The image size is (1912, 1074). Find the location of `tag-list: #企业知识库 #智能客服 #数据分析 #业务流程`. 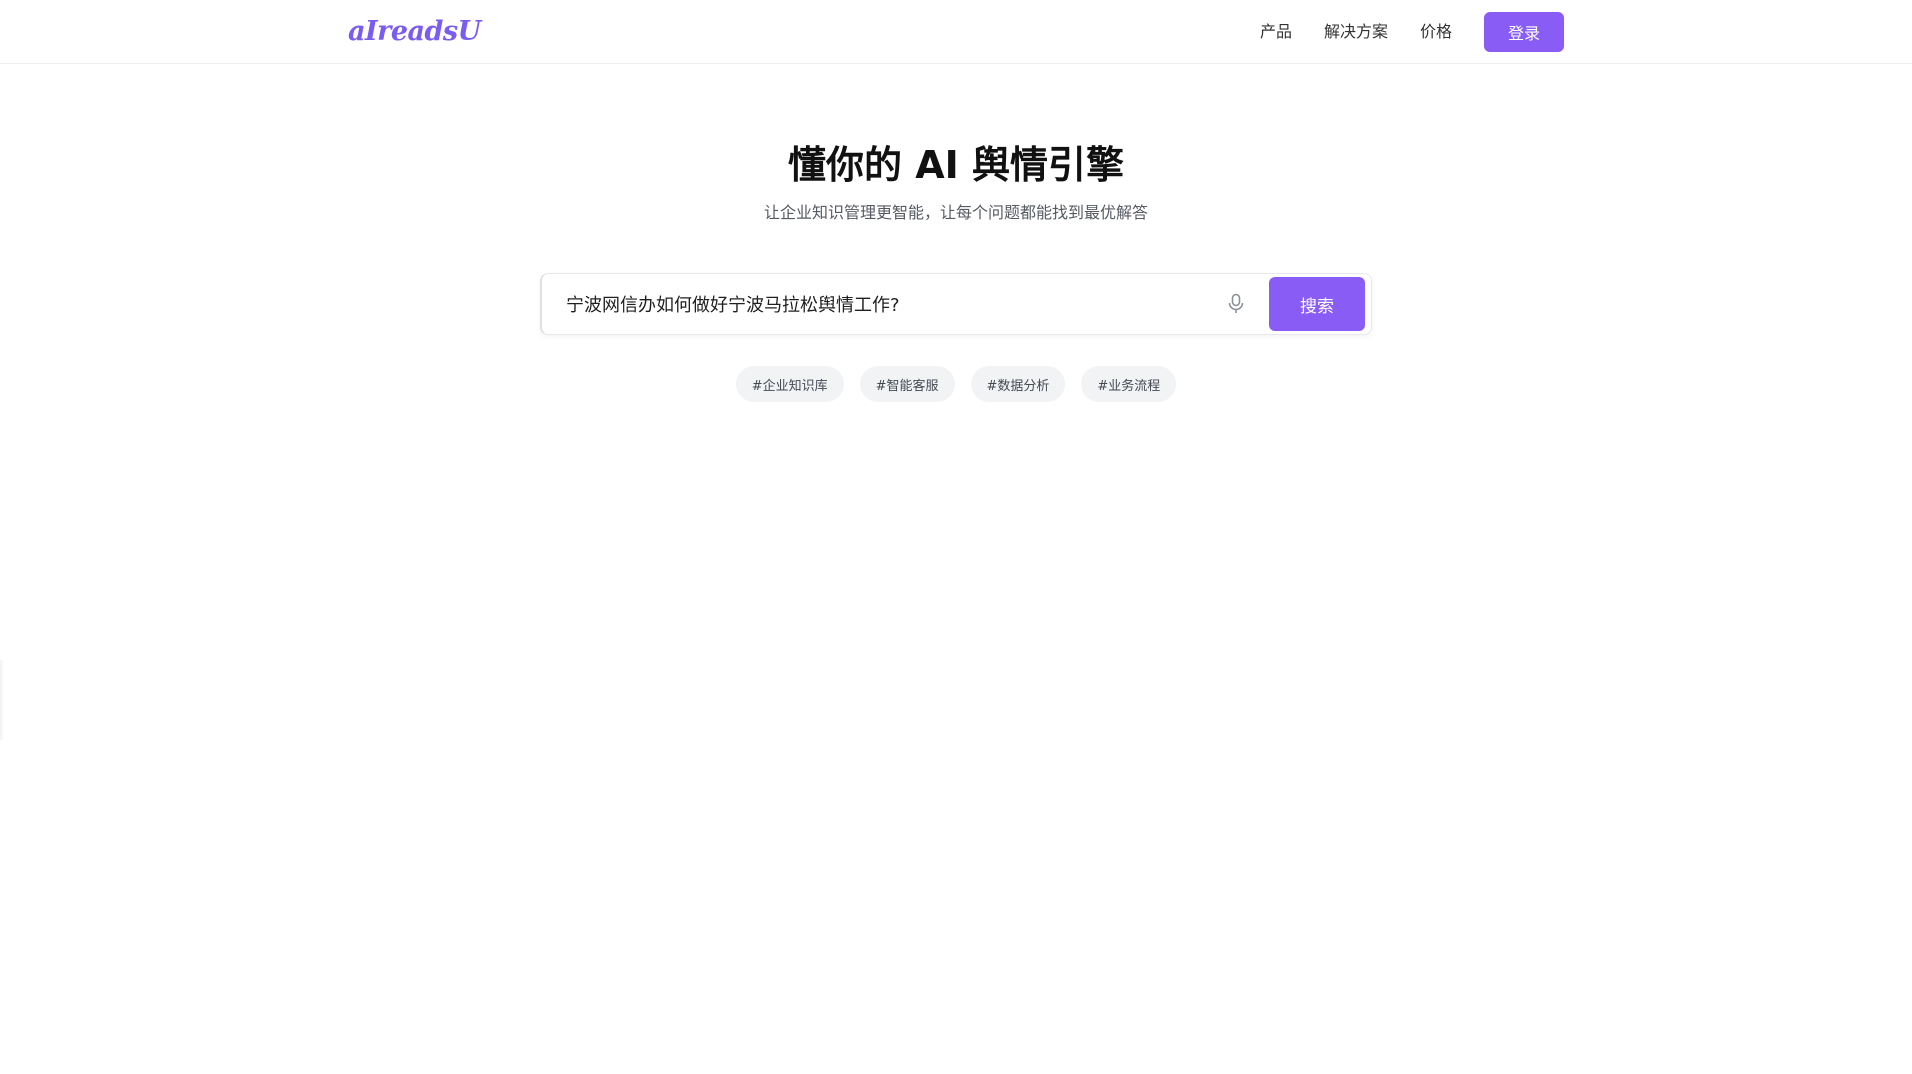

tag-list: #企业知识库 #智能客服 #数据分析 #业务流程 is located at coordinates (956, 384).